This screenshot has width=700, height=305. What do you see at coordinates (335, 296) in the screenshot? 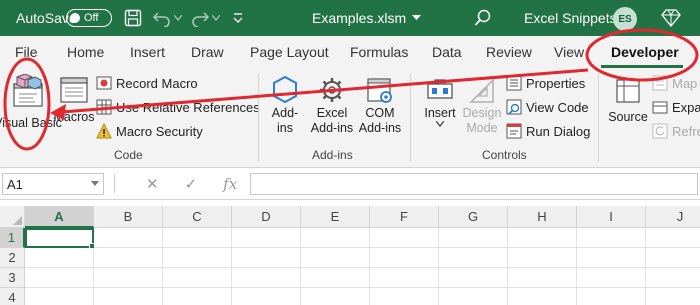
I see `cell-e4` at bounding box center [335, 296].